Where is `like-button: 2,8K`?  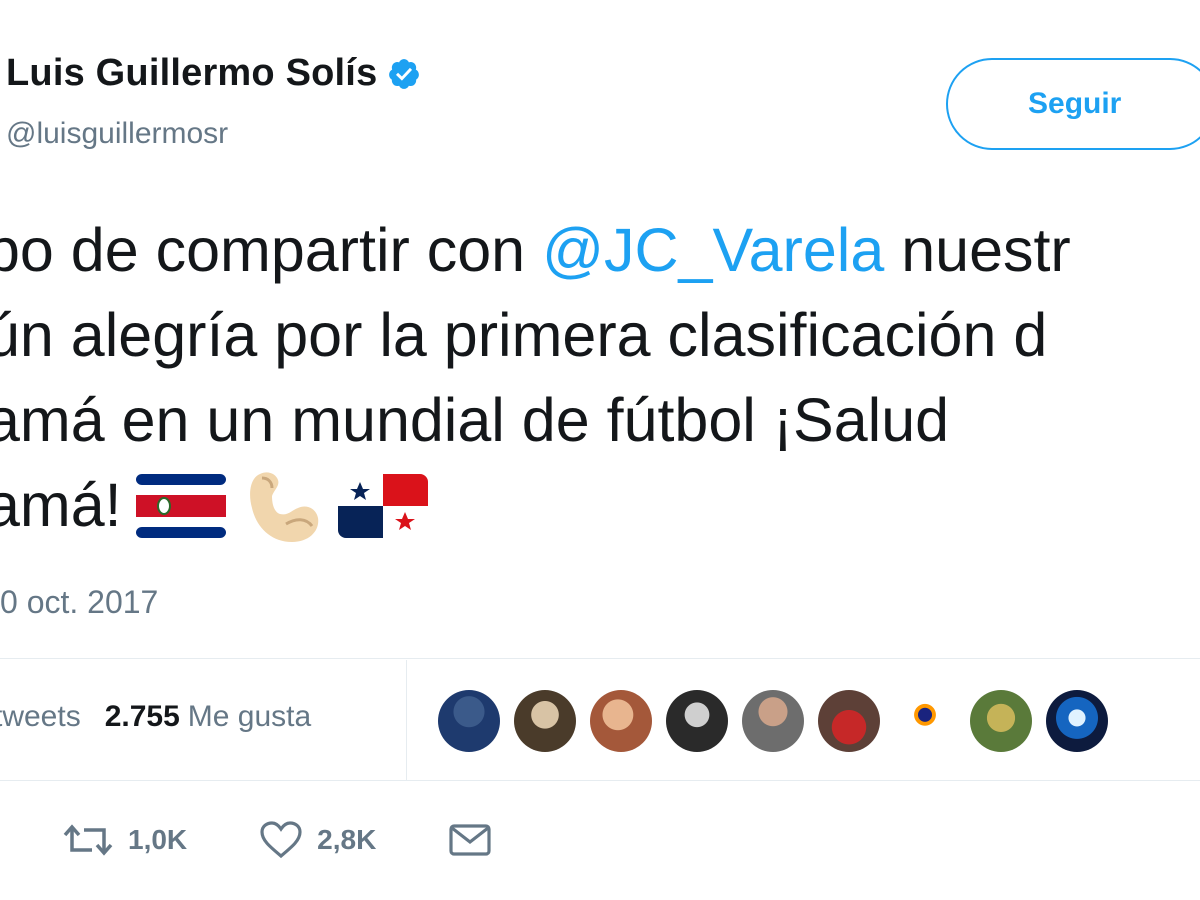
like-button: 2,8K is located at coordinates (317, 840).